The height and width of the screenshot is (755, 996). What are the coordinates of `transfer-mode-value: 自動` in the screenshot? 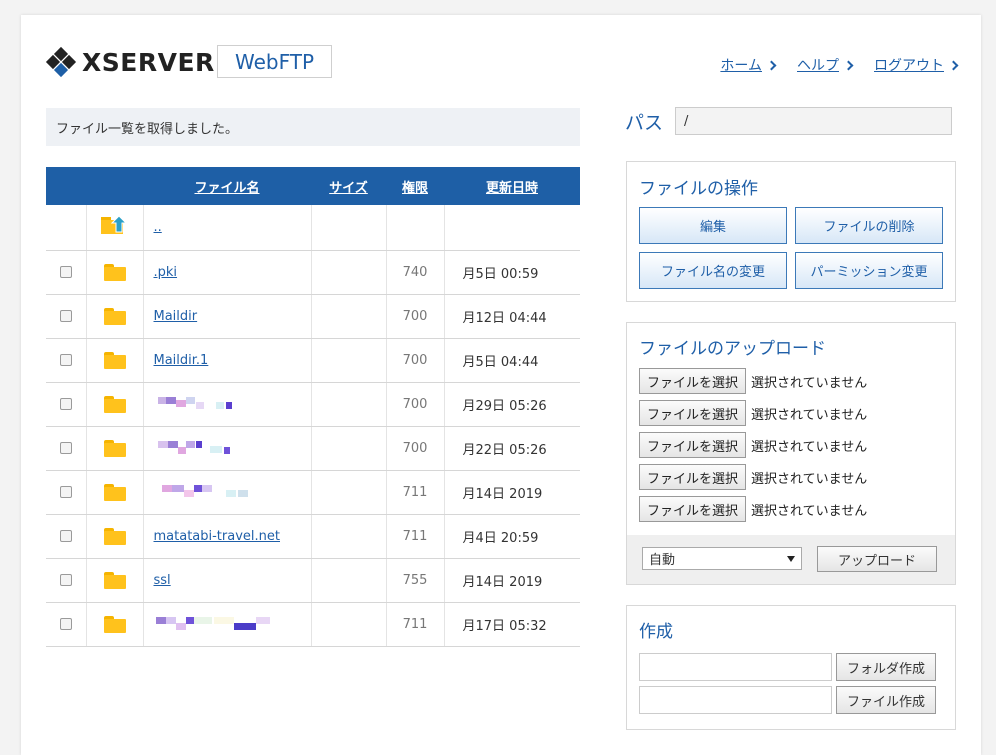 It's located at (662, 560).